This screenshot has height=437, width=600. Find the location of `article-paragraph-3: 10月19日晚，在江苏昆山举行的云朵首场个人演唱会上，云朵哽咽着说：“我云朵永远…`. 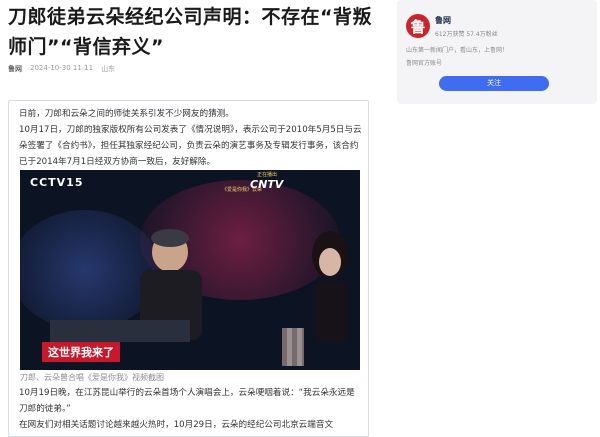

article-paragraph-3: 10月19日晚，在江苏昆山举行的云朵首场个人演唱会上，云朵哽咽着说：“我云朵永远… is located at coordinates (187, 401).